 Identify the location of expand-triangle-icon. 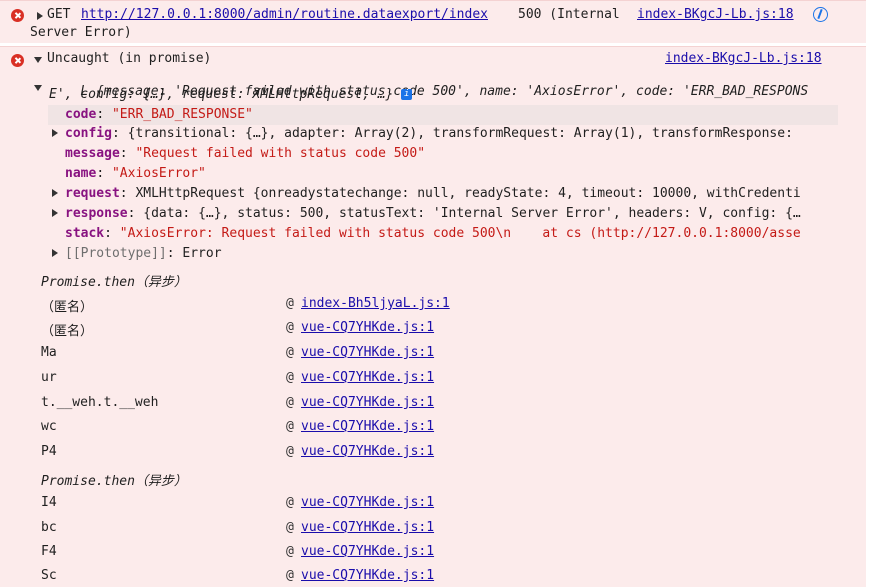
(40, 16).